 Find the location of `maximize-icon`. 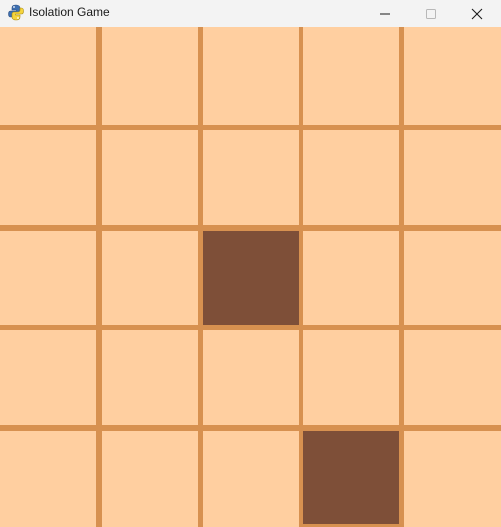

maximize-icon is located at coordinates (431, 13).